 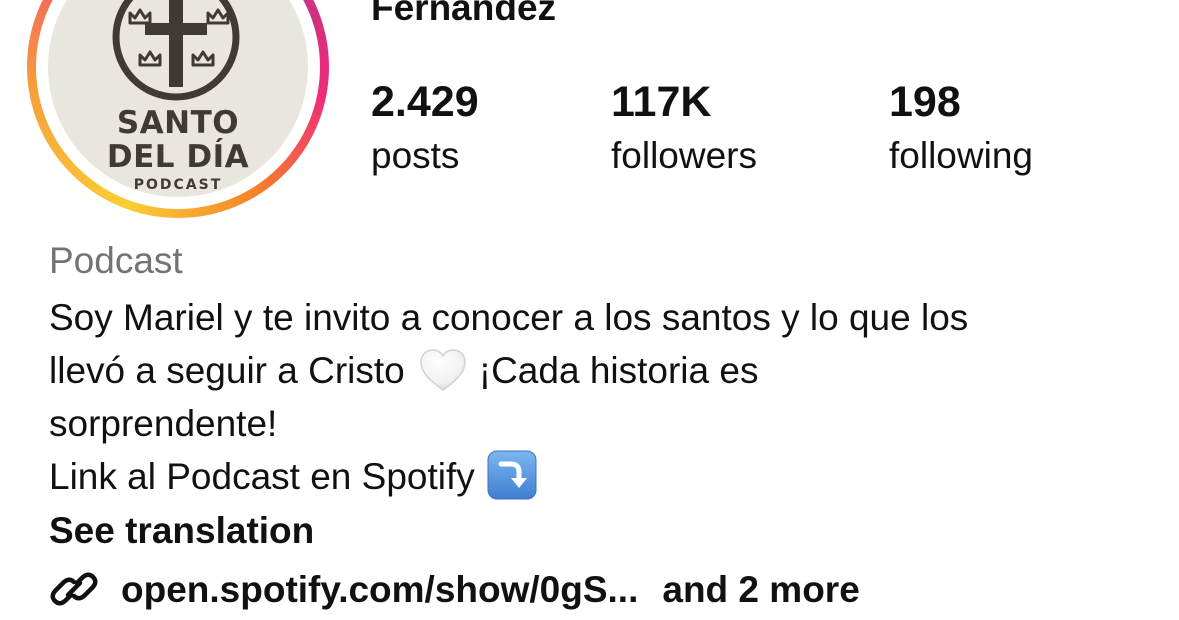 I want to click on bio-links-row: open.spotify.com/show/0gS... and 2 more, so click(x=454, y=589).